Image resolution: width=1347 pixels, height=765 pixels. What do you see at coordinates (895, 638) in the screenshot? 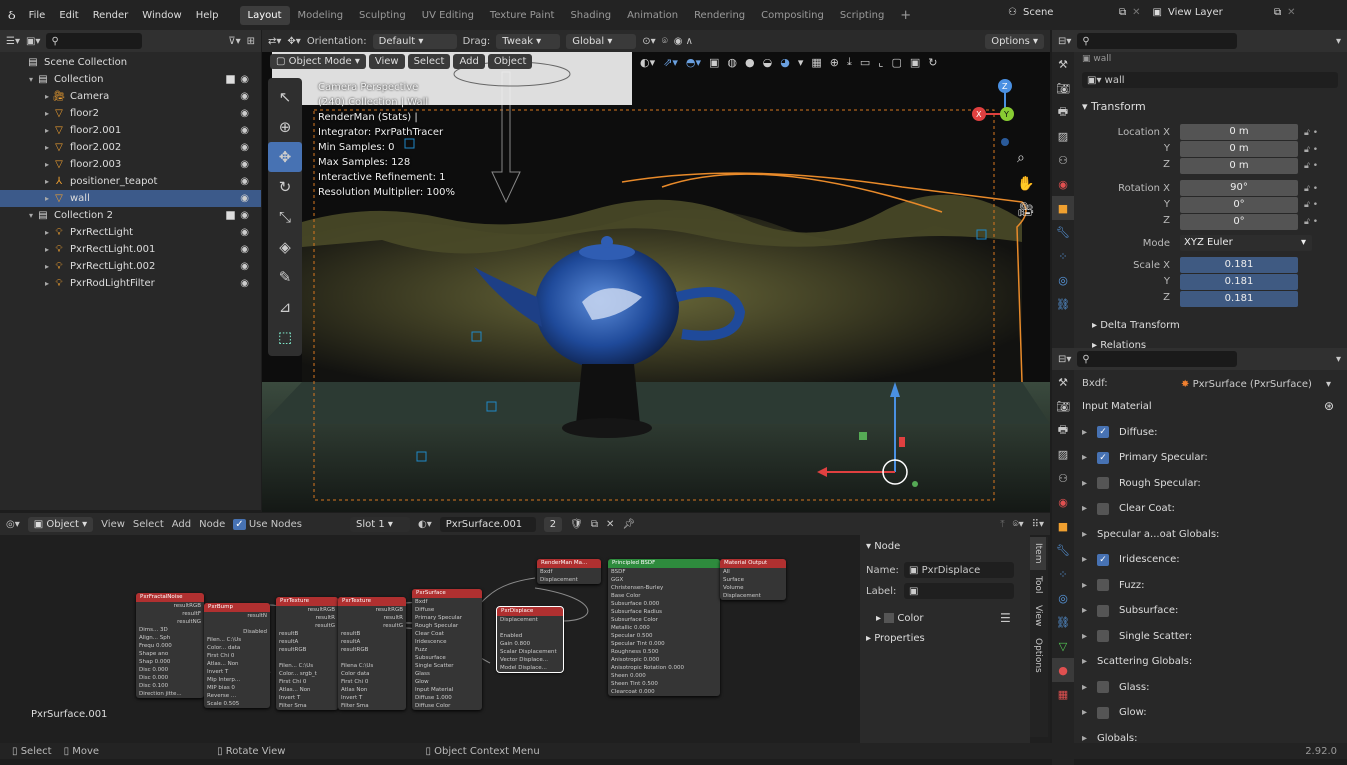
I see `node-properties-header: ▸ Properties` at bounding box center [895, 638].